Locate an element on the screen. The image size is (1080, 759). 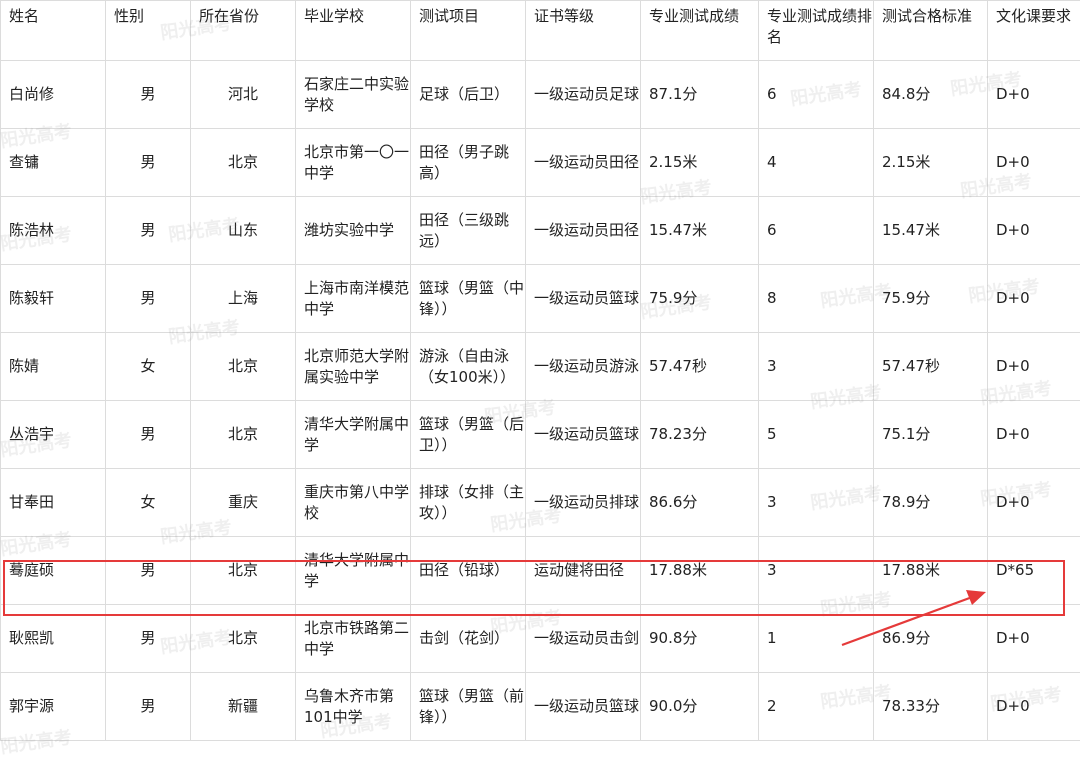
cell-name: 查镛 is located at coordinates (53, 163).